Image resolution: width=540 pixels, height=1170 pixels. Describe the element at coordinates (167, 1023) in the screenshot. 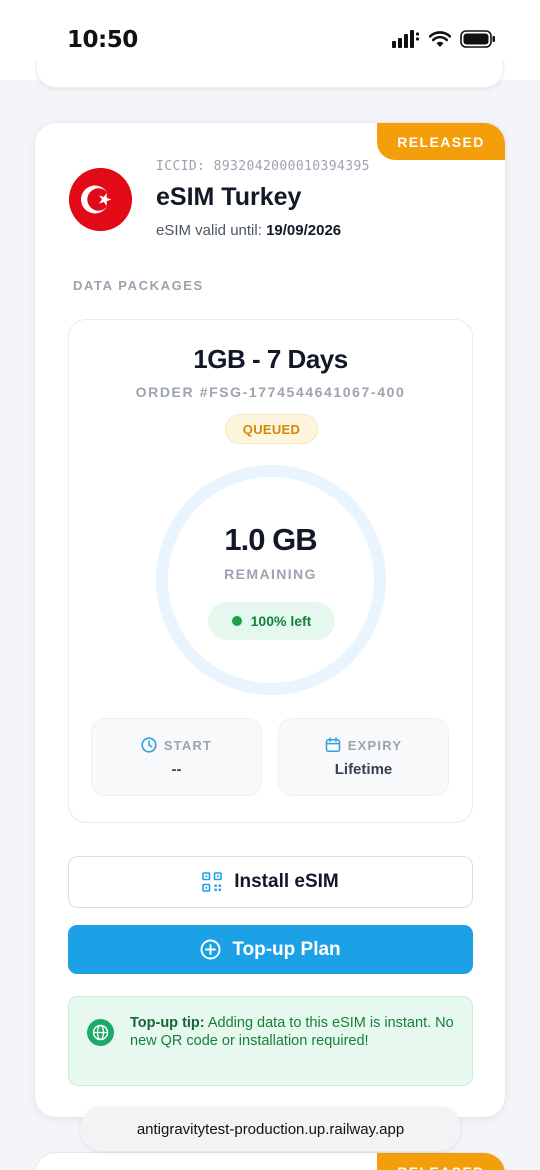

I see `topup-tip-title: Top-up tip:` at that location.